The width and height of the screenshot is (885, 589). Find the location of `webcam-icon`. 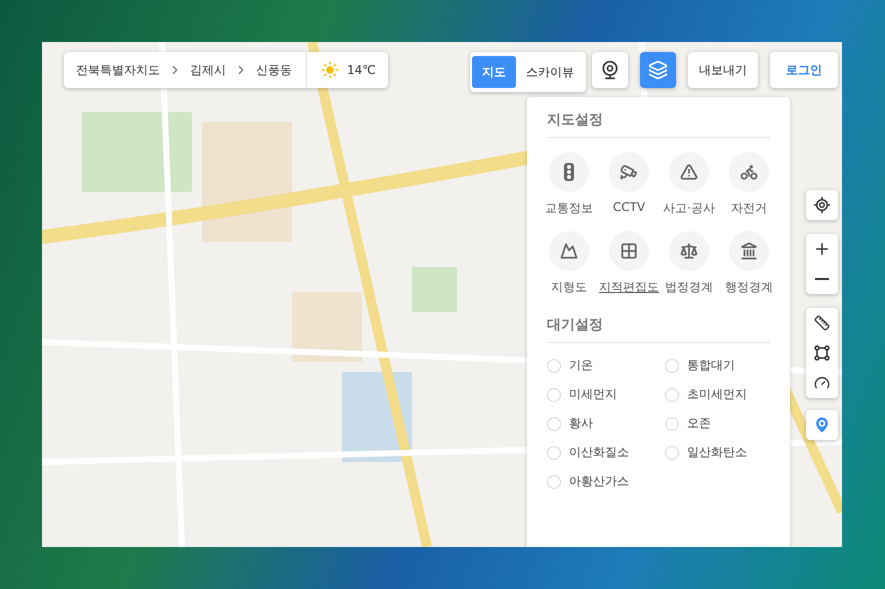

webcam-icon is located at coordinates (610, 70).